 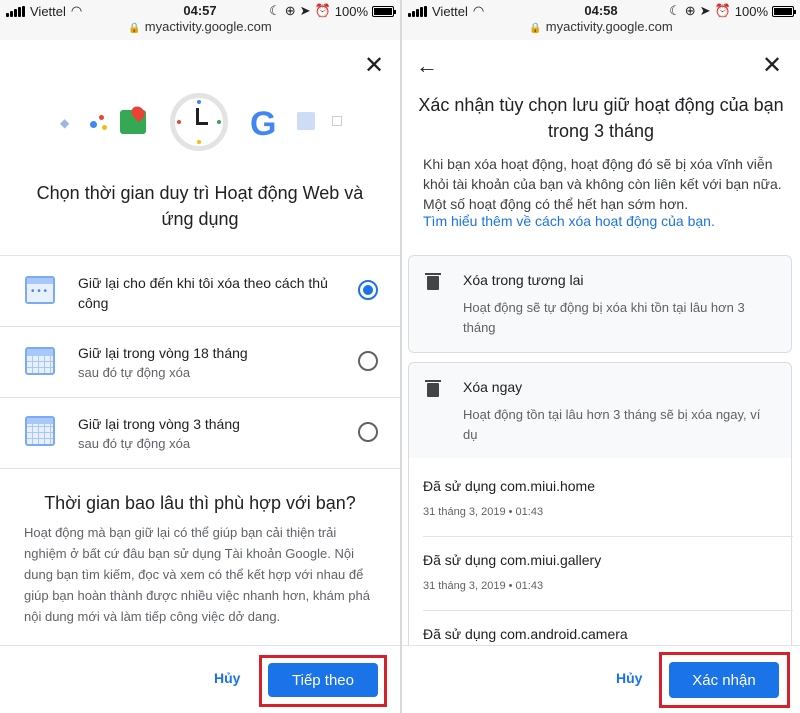 I want to click on trash-alert-icon, so click(x=433, y=389).